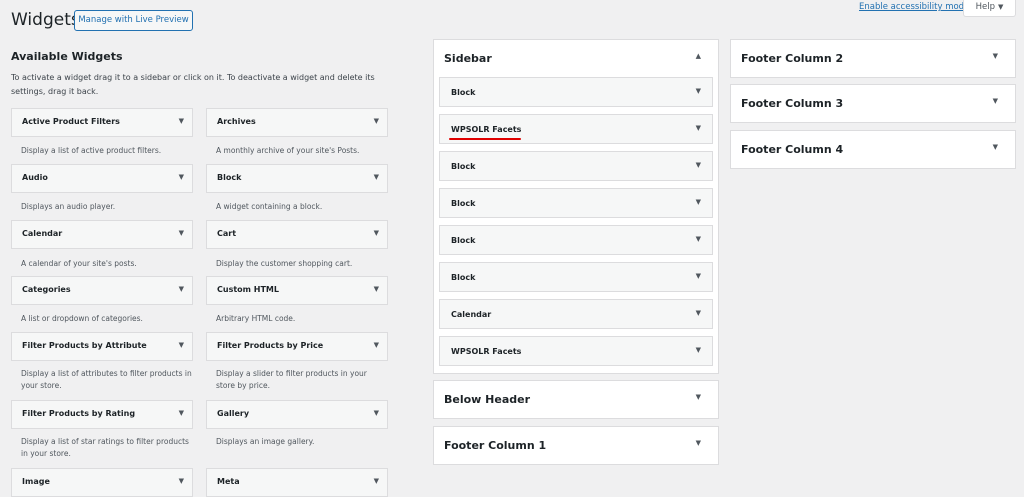 The height and width of the screenshot is (497, 1024). I want to click on sidebar-widget-calendar: Calendar ▼, so click(576, 314).